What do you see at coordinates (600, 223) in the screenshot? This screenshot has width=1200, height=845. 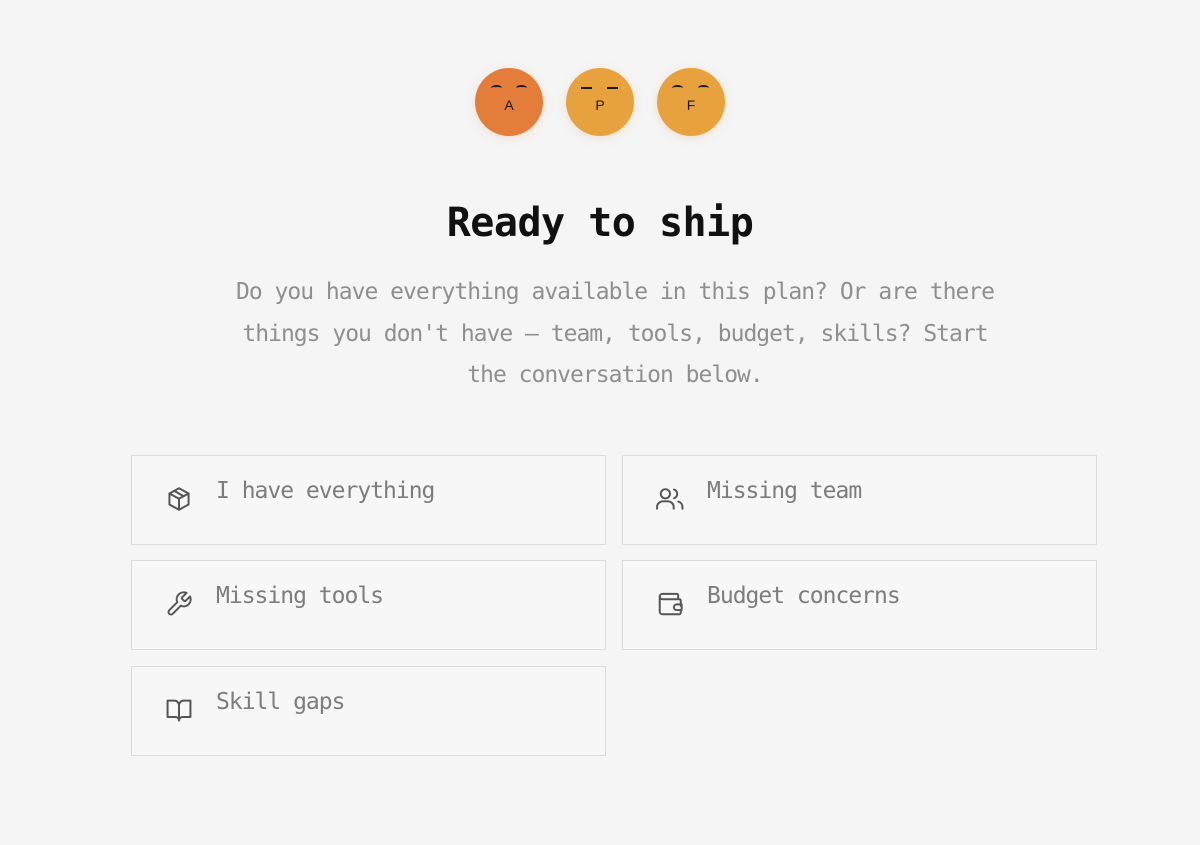 I see `page-title: Ready to ship` at bounding box center [600, 223].